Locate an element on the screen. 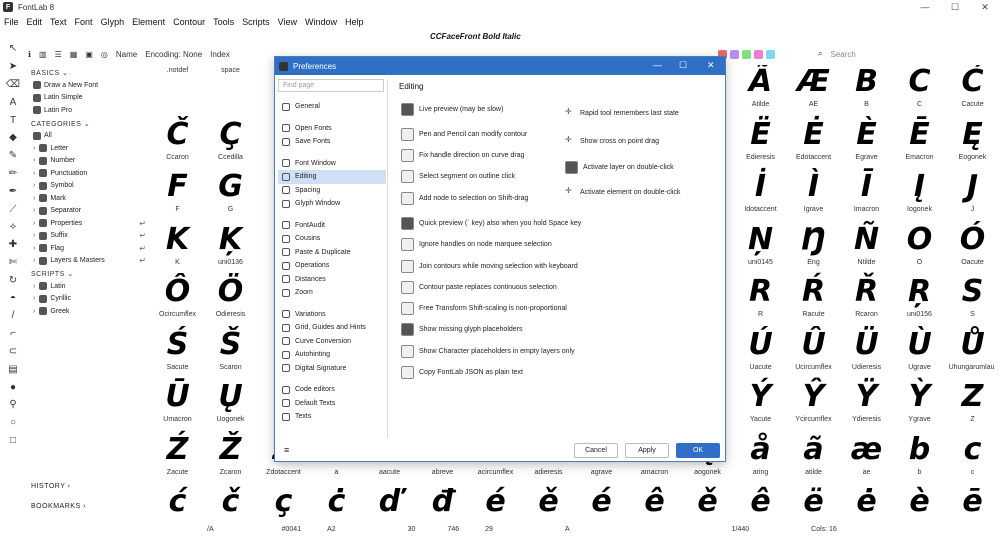  glyph-cell: Ö Odieresis is located at coordinates (230, 301).